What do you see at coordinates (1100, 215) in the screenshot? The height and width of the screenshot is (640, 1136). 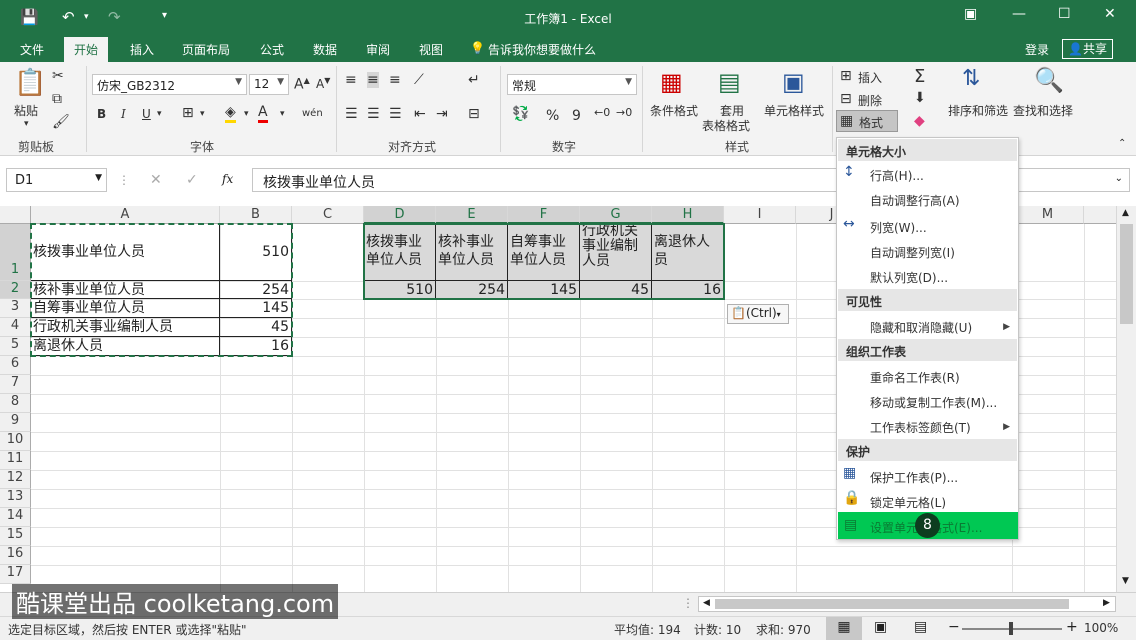 I see `column-header-n` at bounding box center [1100, 215].